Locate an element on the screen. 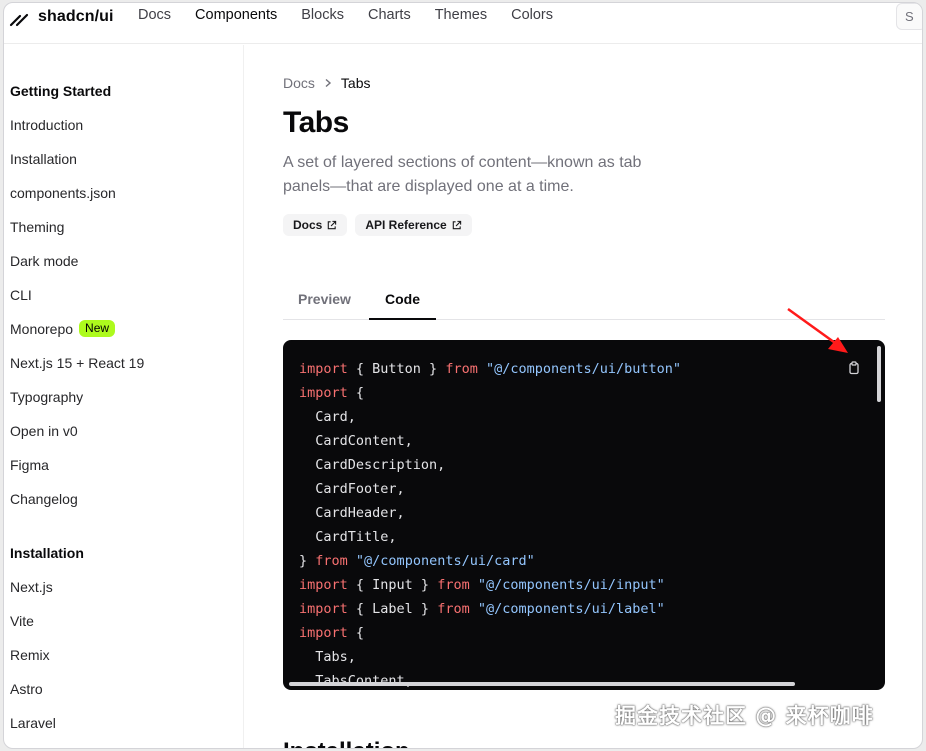  sidebar-item-installation: Installation is located at coordinates (43, 159).